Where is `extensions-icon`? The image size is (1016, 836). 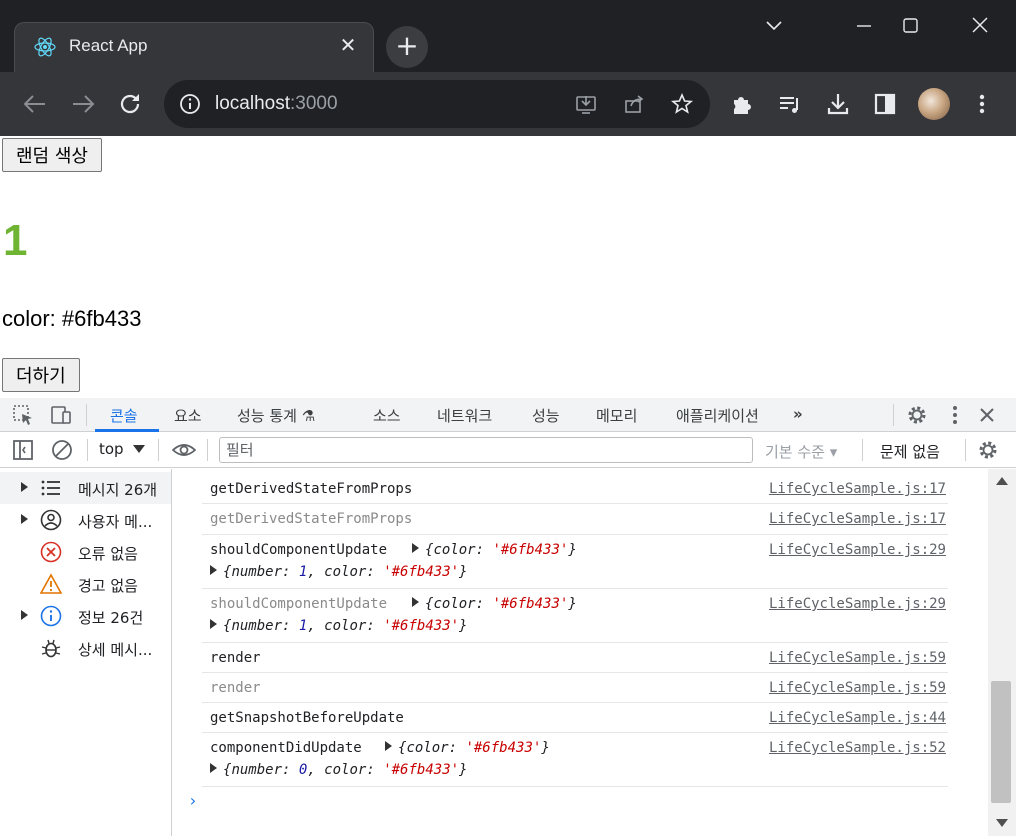 extensions-icon is located at coordinates (742, 104).